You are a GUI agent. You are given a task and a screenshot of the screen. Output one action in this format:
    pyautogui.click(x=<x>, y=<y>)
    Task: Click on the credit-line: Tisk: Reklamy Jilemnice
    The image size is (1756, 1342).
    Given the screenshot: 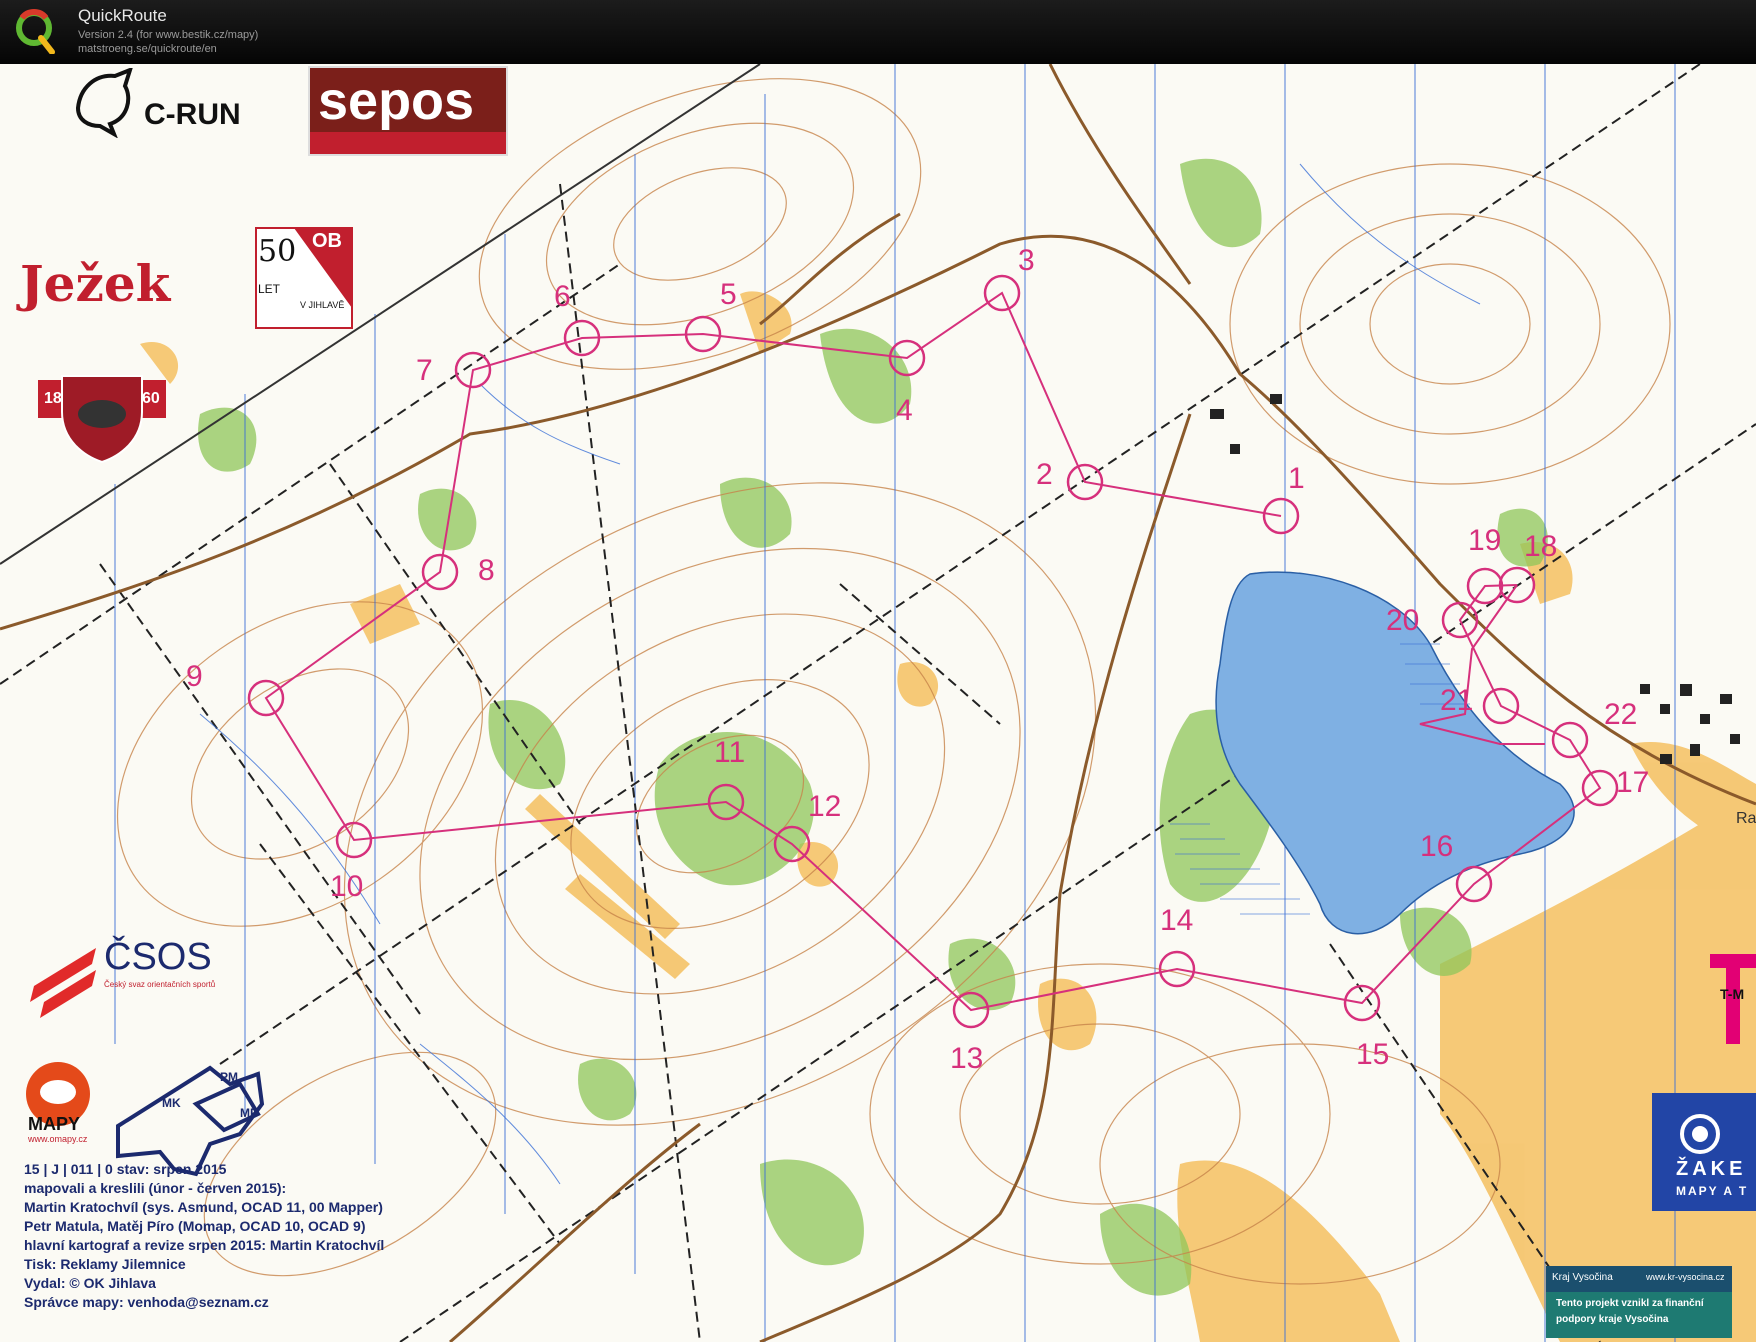 What is the action you would take?
    pyautogui.click(x=105, y=1264)
    